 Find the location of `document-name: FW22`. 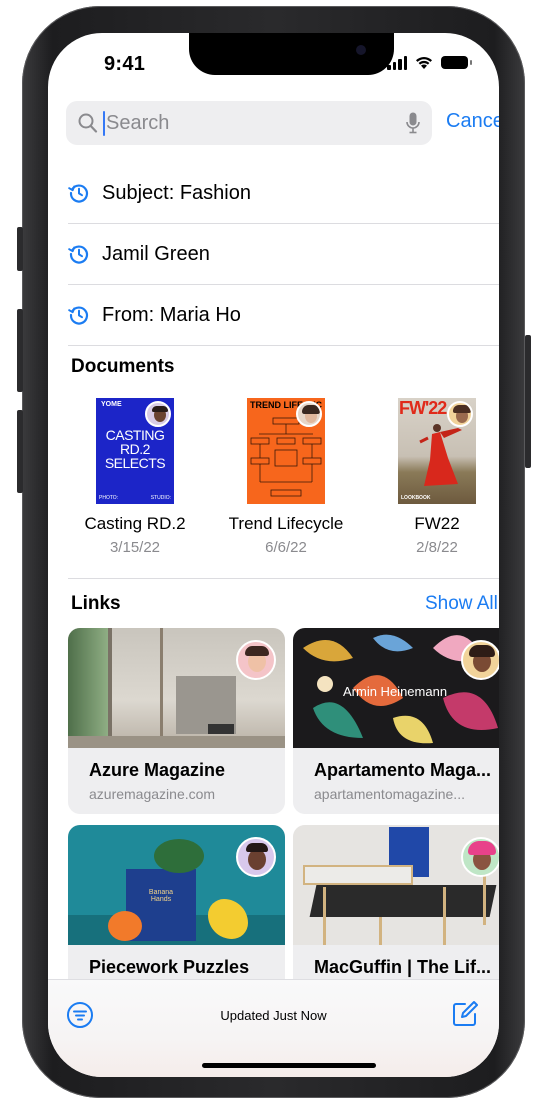

document-name: FW22 is located at coordinates (437, 523).